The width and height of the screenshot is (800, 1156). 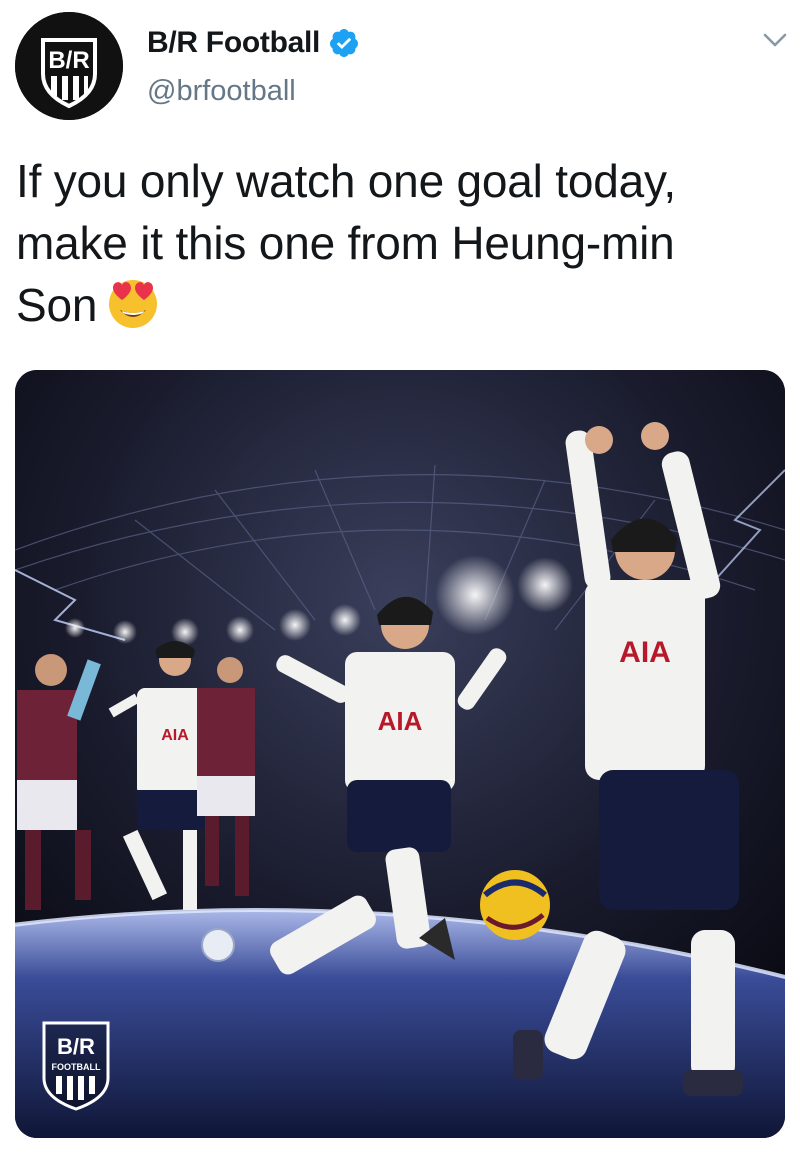 I want to click on tweet-text-line: Son, so click(x=401, y=305).